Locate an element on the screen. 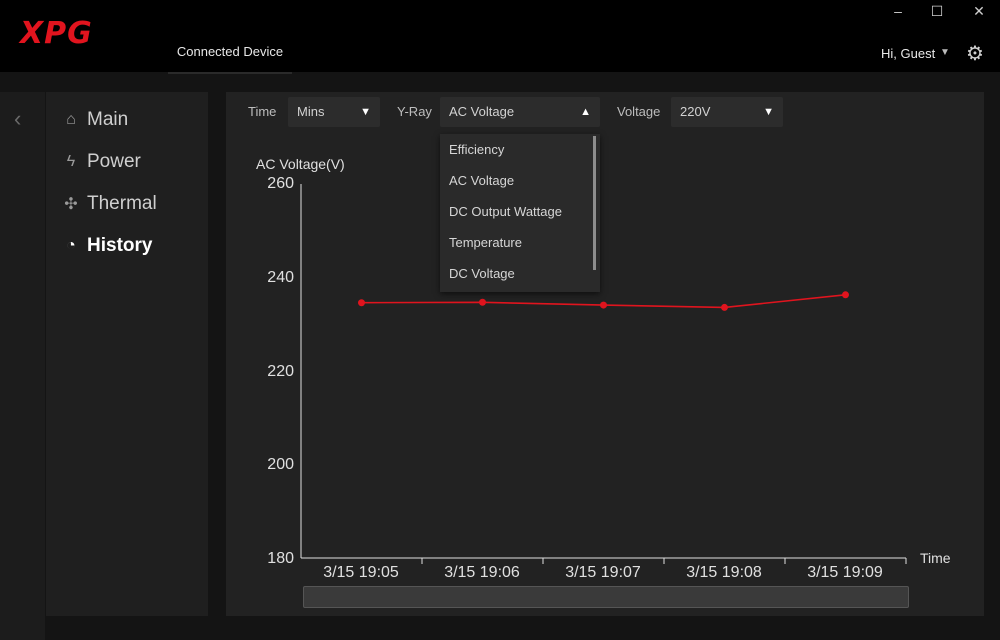  sidebar: ⌂ Main ϟ Power ✣ Thermal ◔ History is located at coordinates (127, 354).